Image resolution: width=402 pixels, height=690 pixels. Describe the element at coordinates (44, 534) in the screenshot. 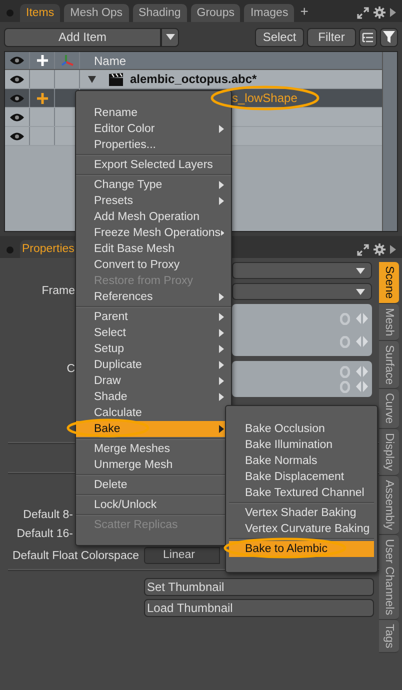

I see `field-label: Default 16-` at that location.